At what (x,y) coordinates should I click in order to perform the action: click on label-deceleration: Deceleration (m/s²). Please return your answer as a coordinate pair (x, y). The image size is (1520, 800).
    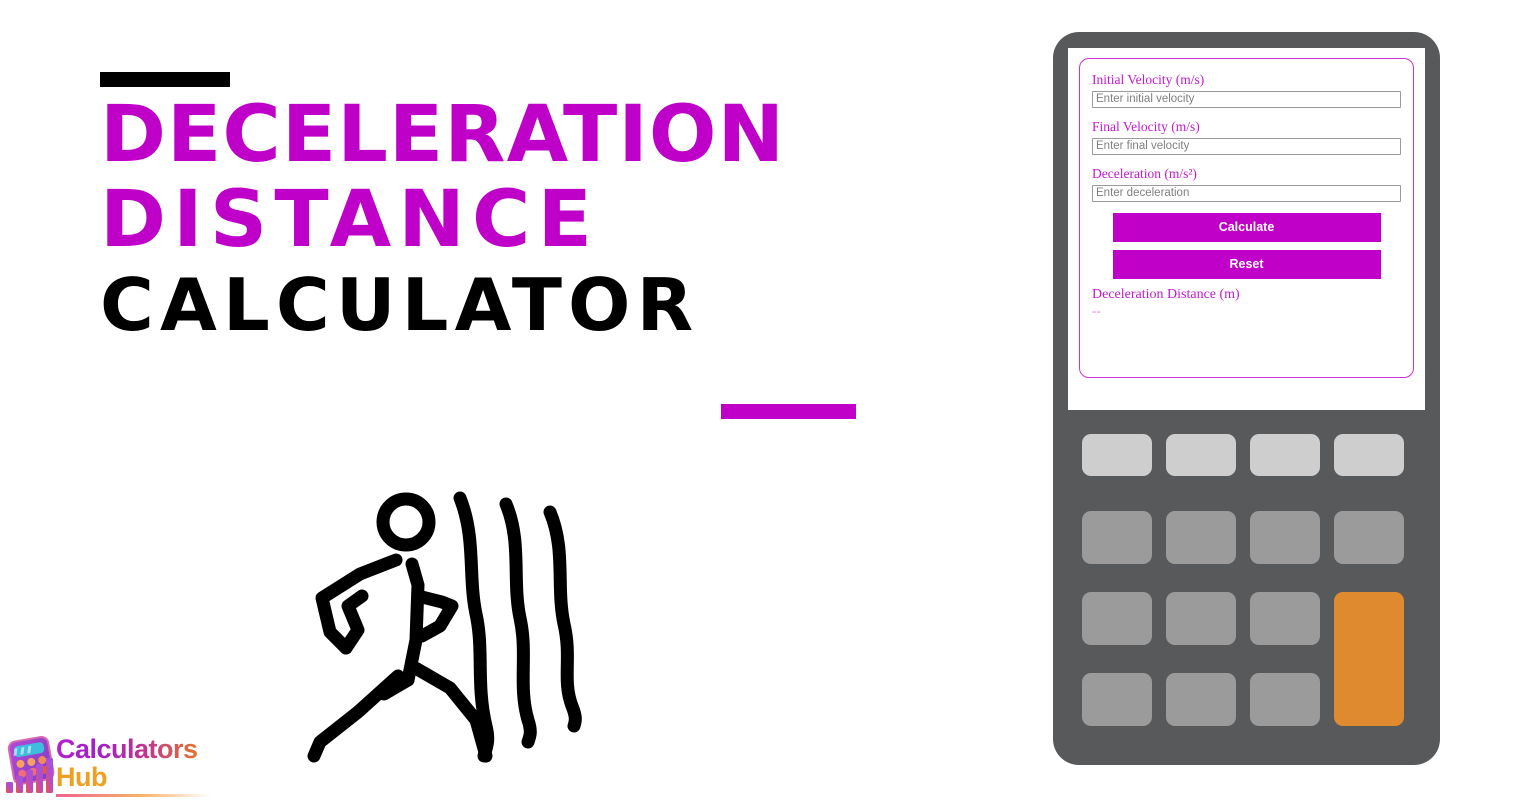
    Looking at the image, I should click on (1144, 173).